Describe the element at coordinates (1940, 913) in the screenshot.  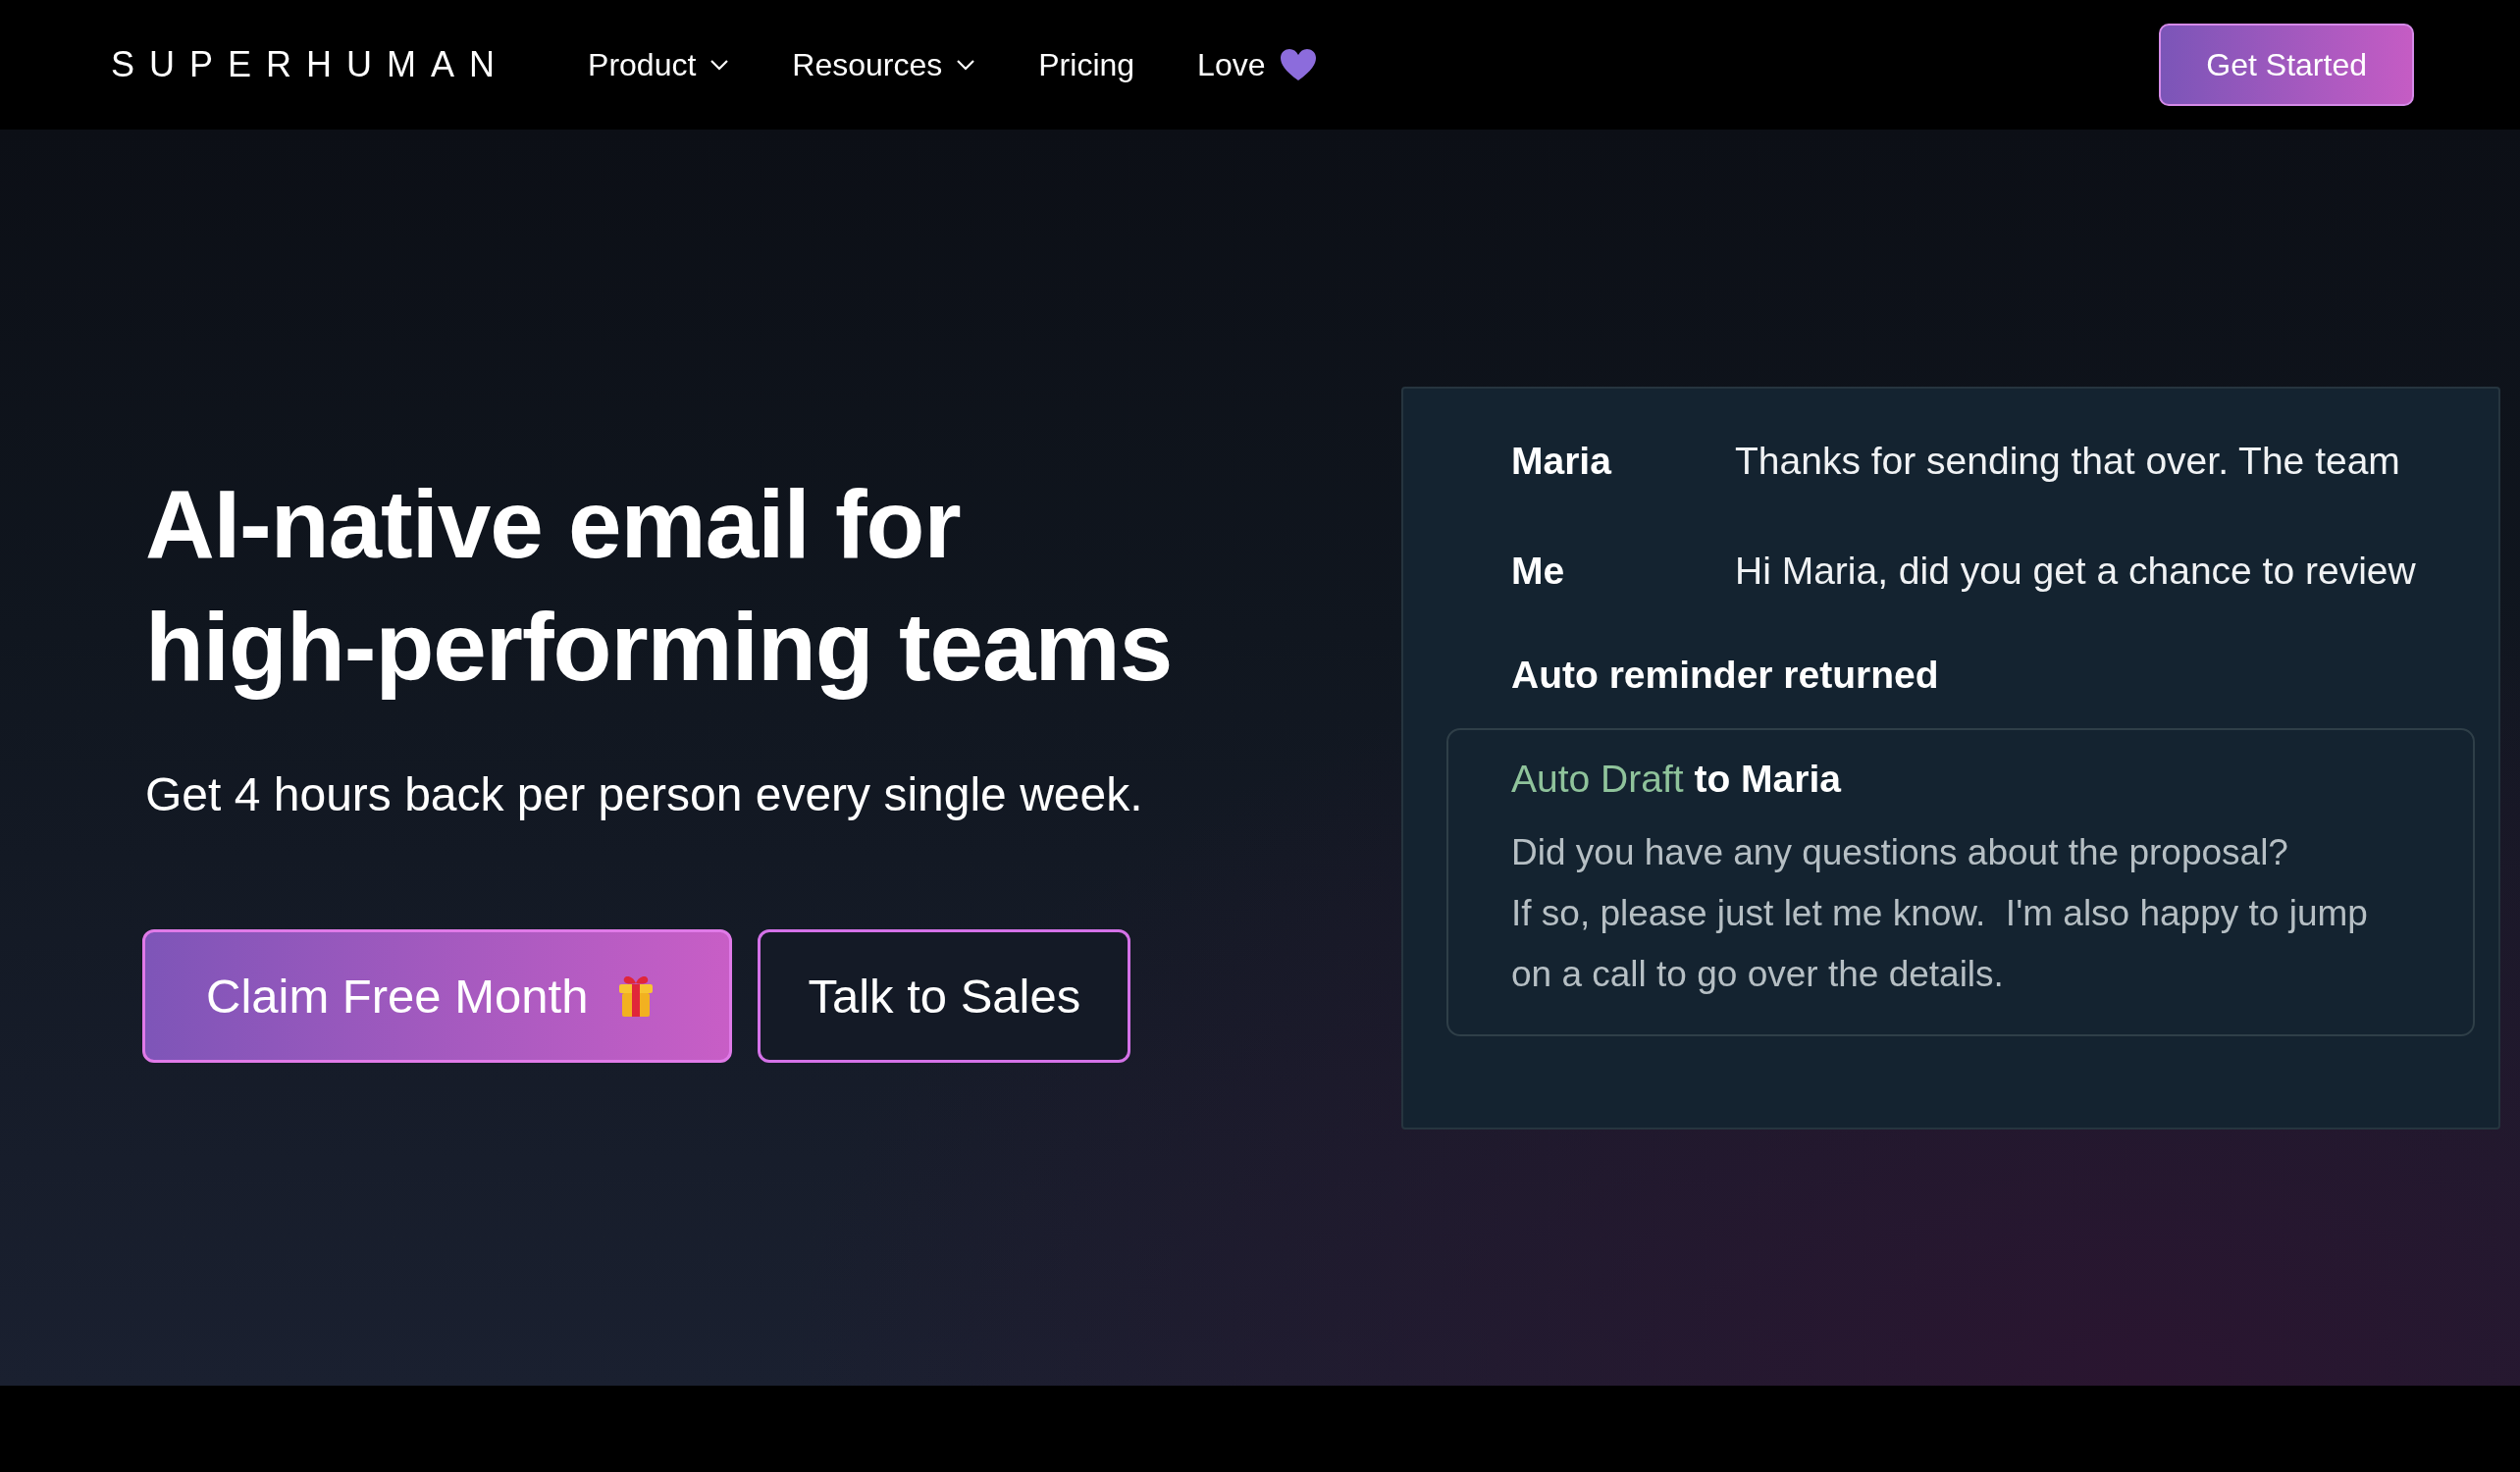
I see `draft-body: Did you have any questions about the proposal? If so, please just let me know. I'm also happy to jump on a call to go over the details.` at that location.